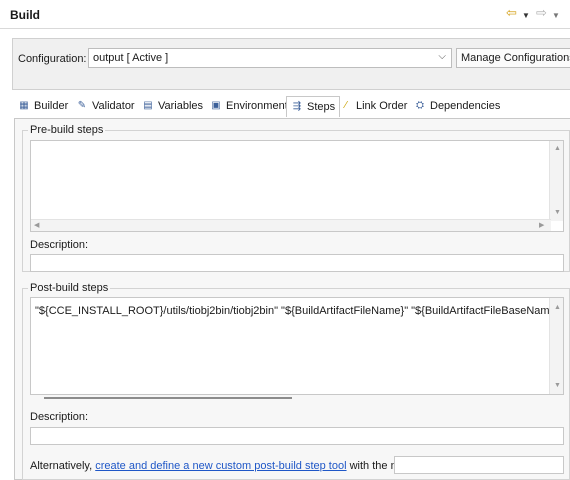 The width and height of the screenshot is (570, 480). What do you see at coordinates (382, 106) in the screenshot?
I see `tab-label: Link Order` at bounding box center [382, 106].